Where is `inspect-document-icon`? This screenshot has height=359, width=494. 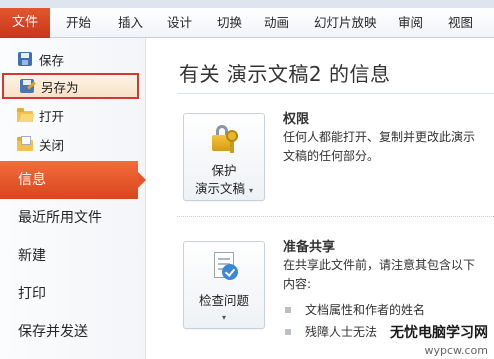 inspect-document-icon is located at coordinates (224, 266).